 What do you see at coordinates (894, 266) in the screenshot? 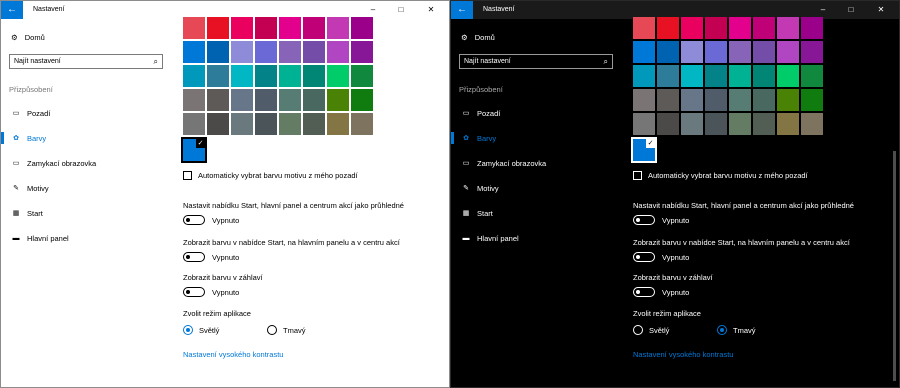
I see `scrollbar` at bounding box center [894, 266].